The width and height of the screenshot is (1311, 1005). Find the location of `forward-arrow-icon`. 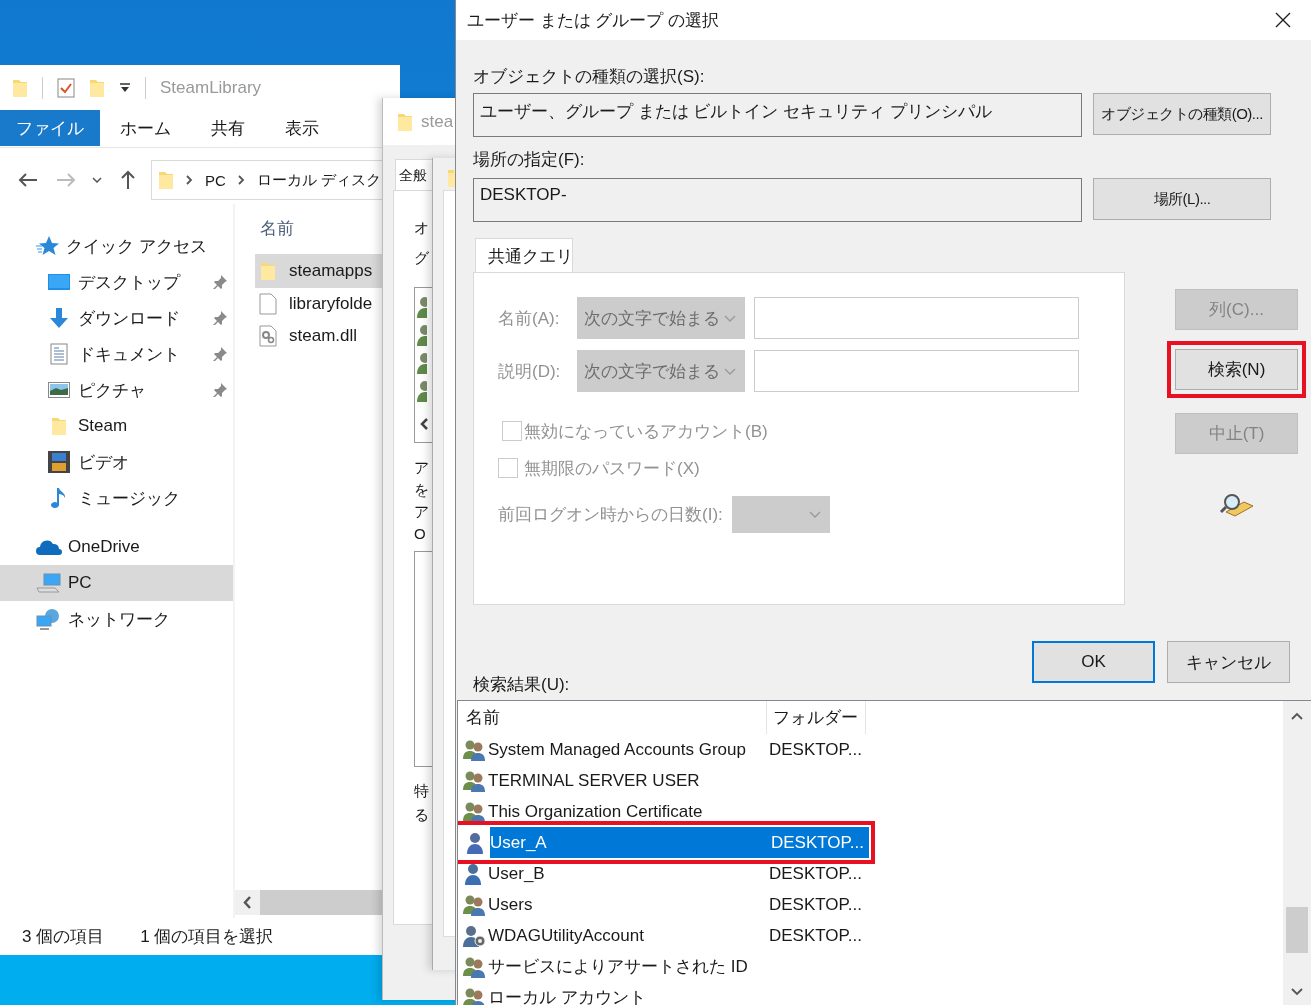

forward-arrow-icon is located at coordinates (66, 180).